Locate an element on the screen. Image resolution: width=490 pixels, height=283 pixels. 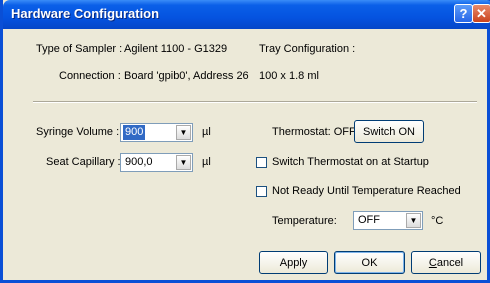
ok-button: OK is located at coordinates (369, 262).